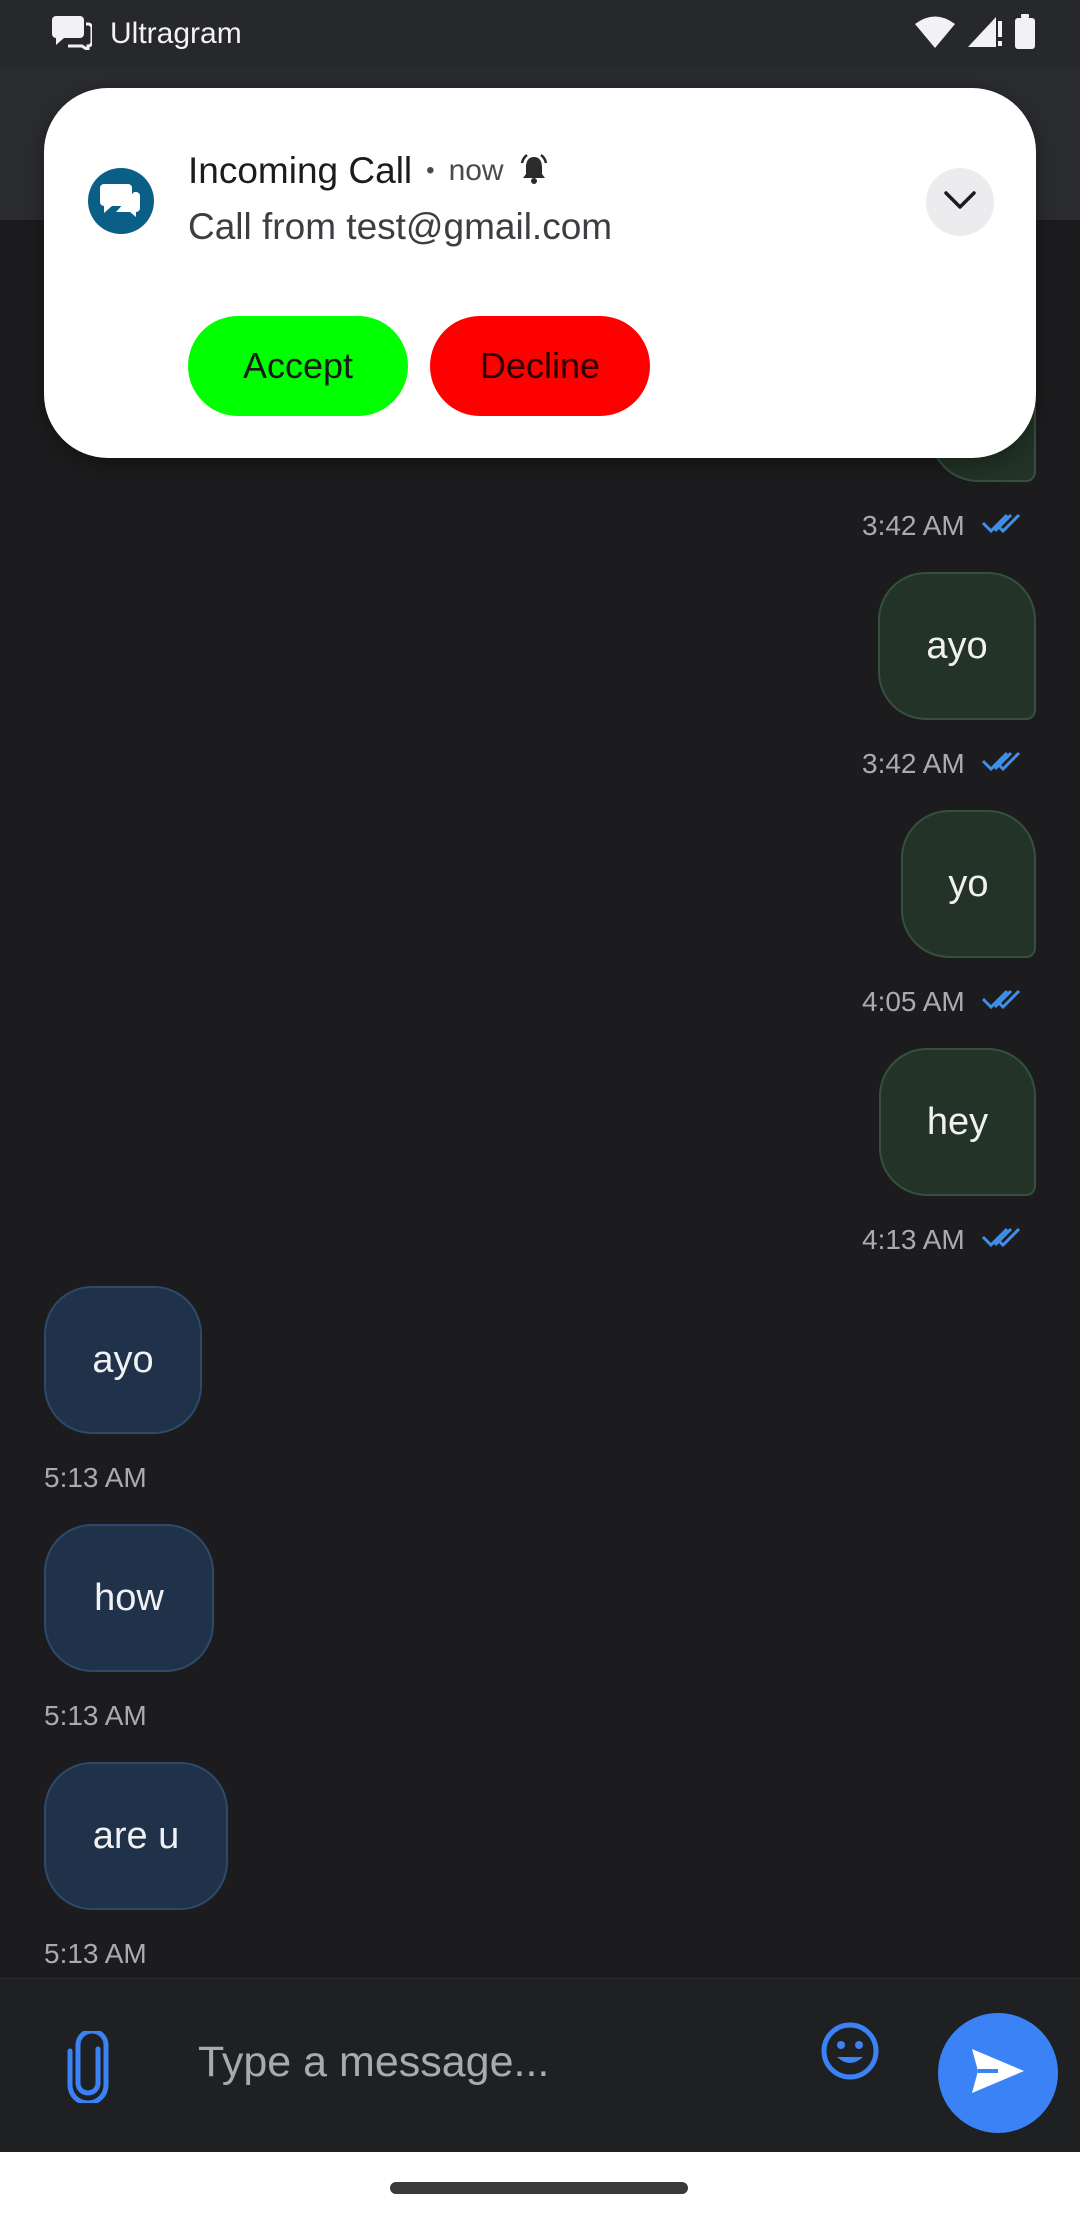 This screenshot has height=2220, width=1080. I want to click on message-bubble-incoming: how, so click(129, 1598).